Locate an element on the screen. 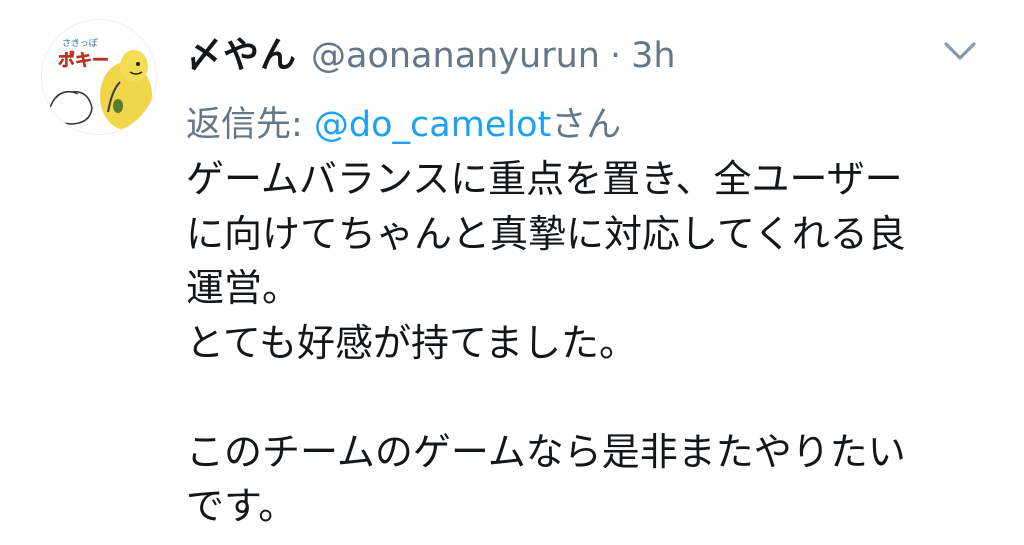  avatar: さきっぽ ポキー is located at coordinates (99, 77).